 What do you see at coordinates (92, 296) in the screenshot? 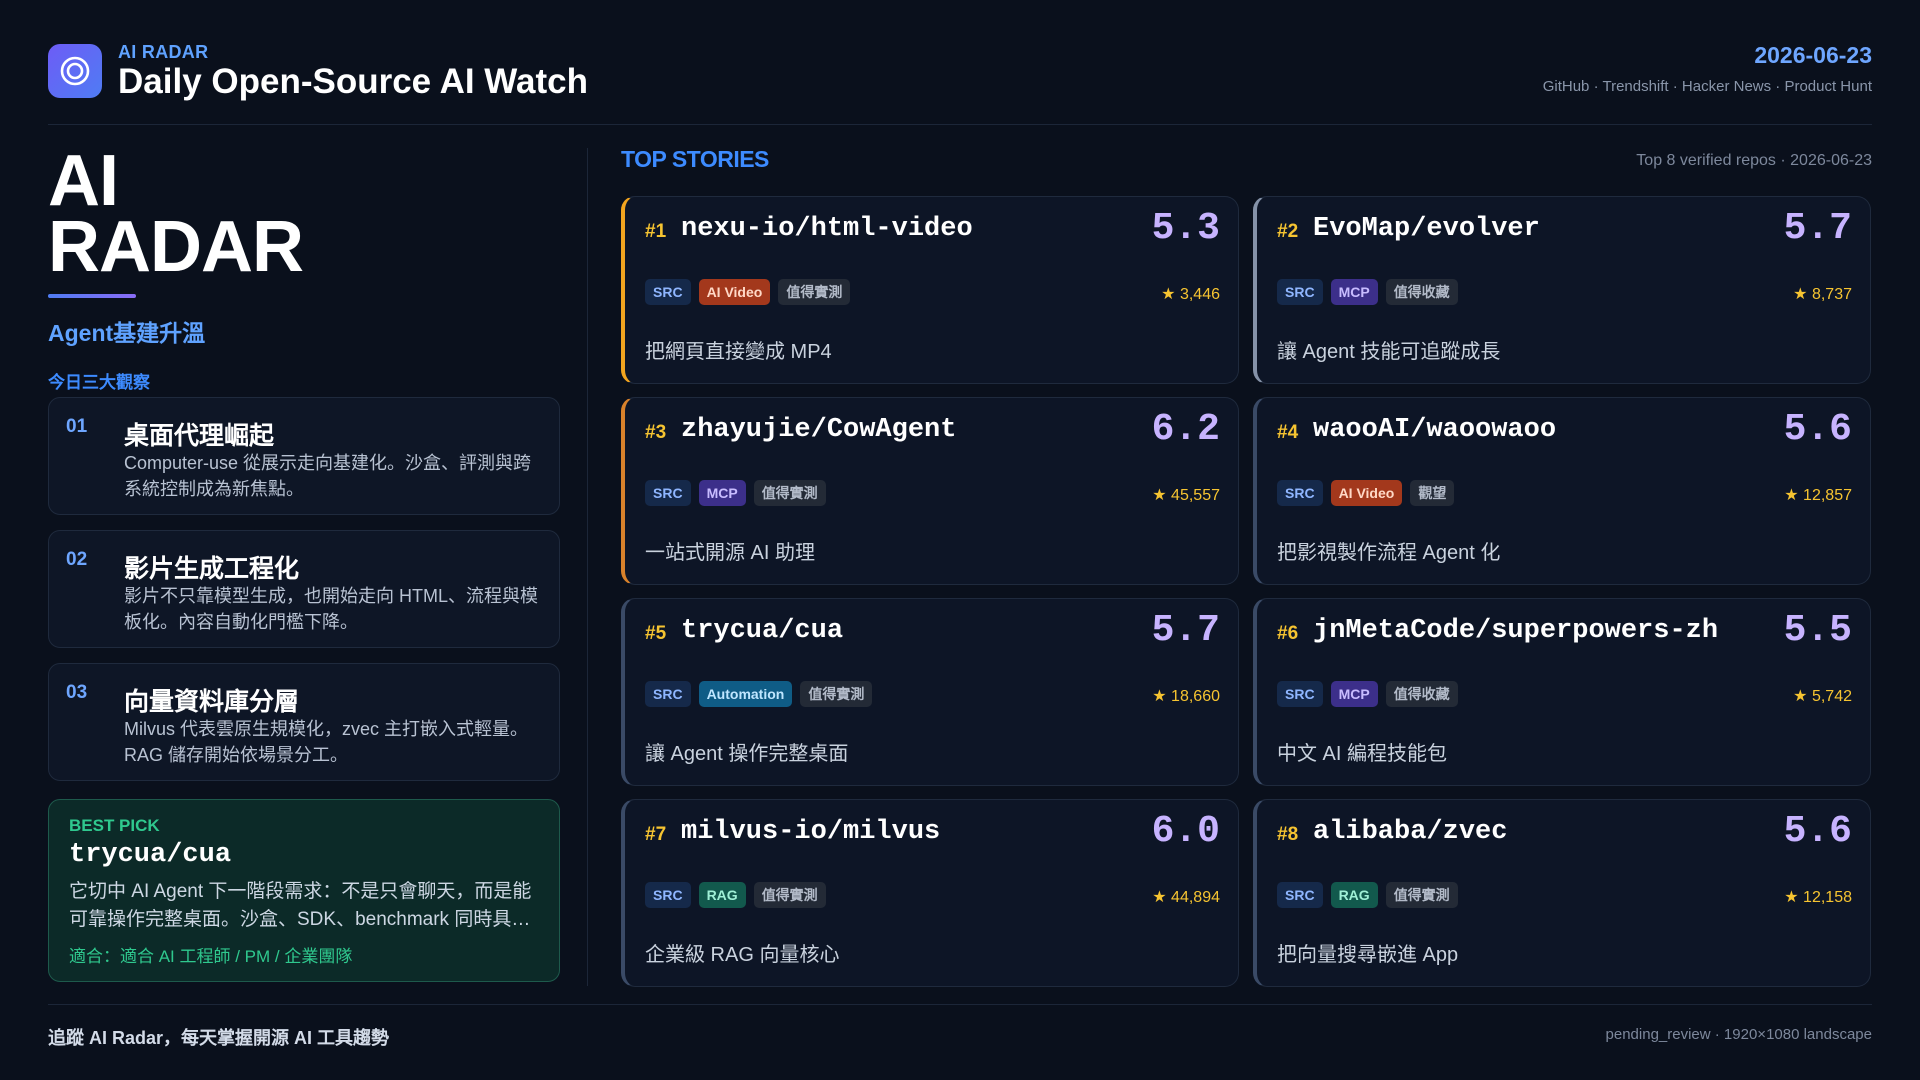
I see `hero-underline` at bounding box center [92, 296].